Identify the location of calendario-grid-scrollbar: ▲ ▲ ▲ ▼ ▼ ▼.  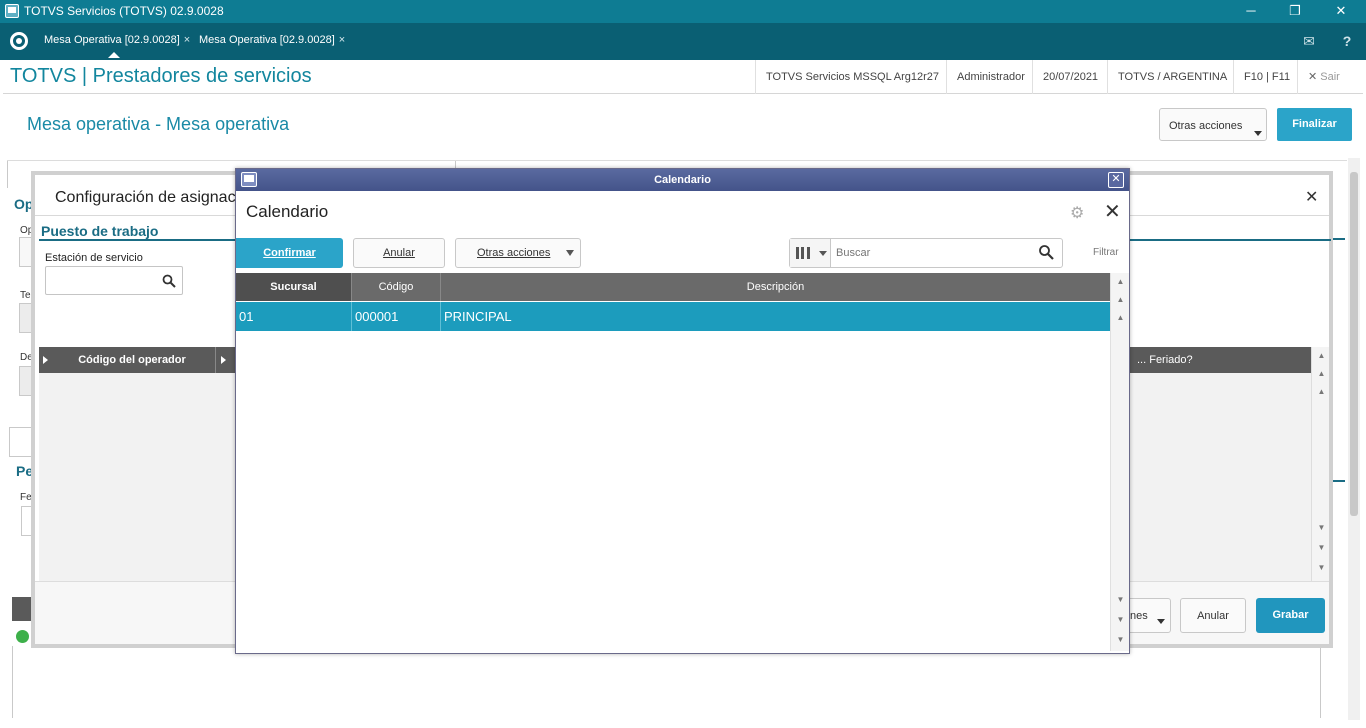
(1119, 462).